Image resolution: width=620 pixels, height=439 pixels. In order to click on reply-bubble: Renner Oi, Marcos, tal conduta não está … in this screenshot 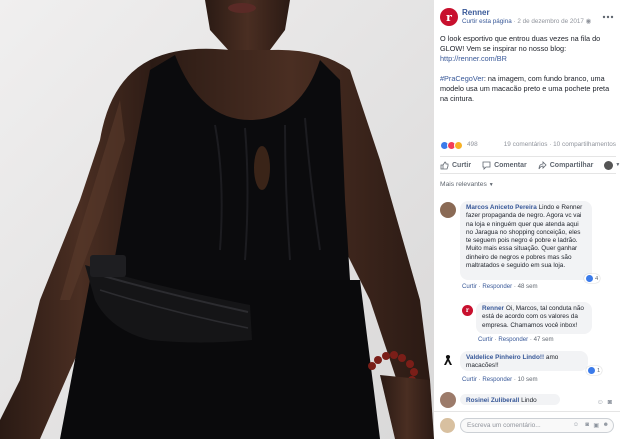, I will do `click(534, 318)`.